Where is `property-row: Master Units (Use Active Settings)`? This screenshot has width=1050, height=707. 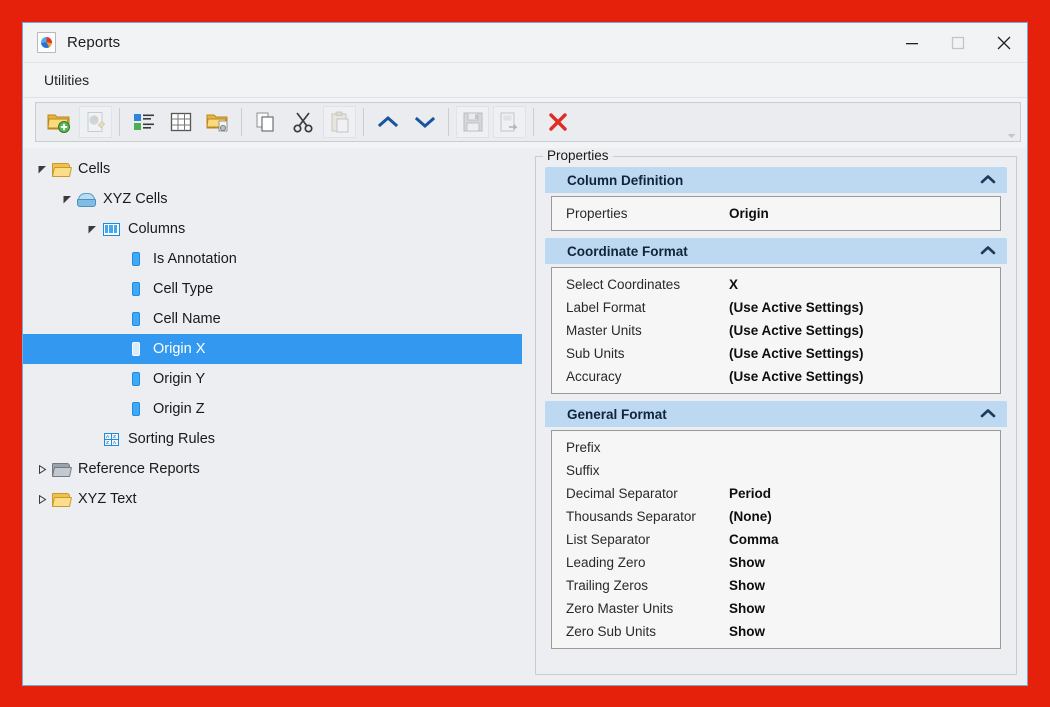 property-row: Master Units (Use Active Settings) is located at coordinates (776, 330).